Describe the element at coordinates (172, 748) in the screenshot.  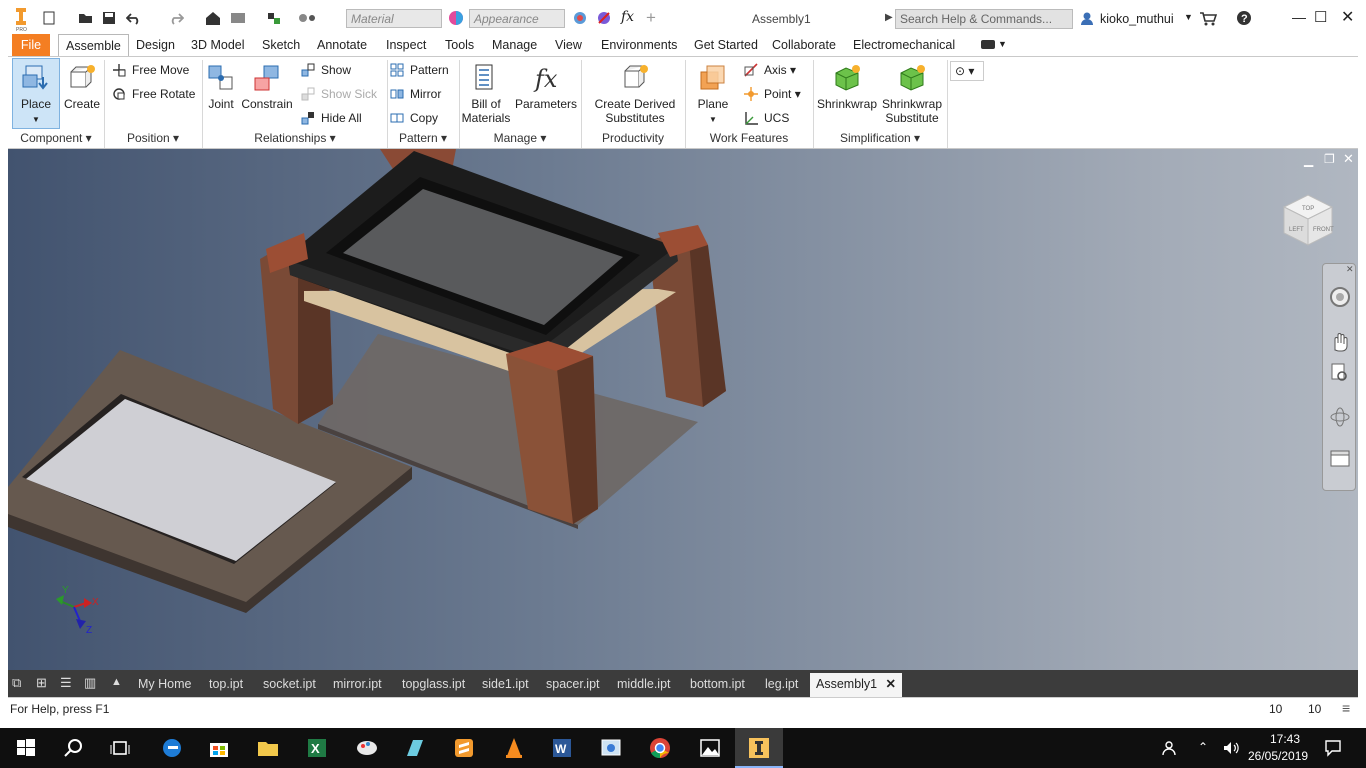
I see `edge-icon` at that location.